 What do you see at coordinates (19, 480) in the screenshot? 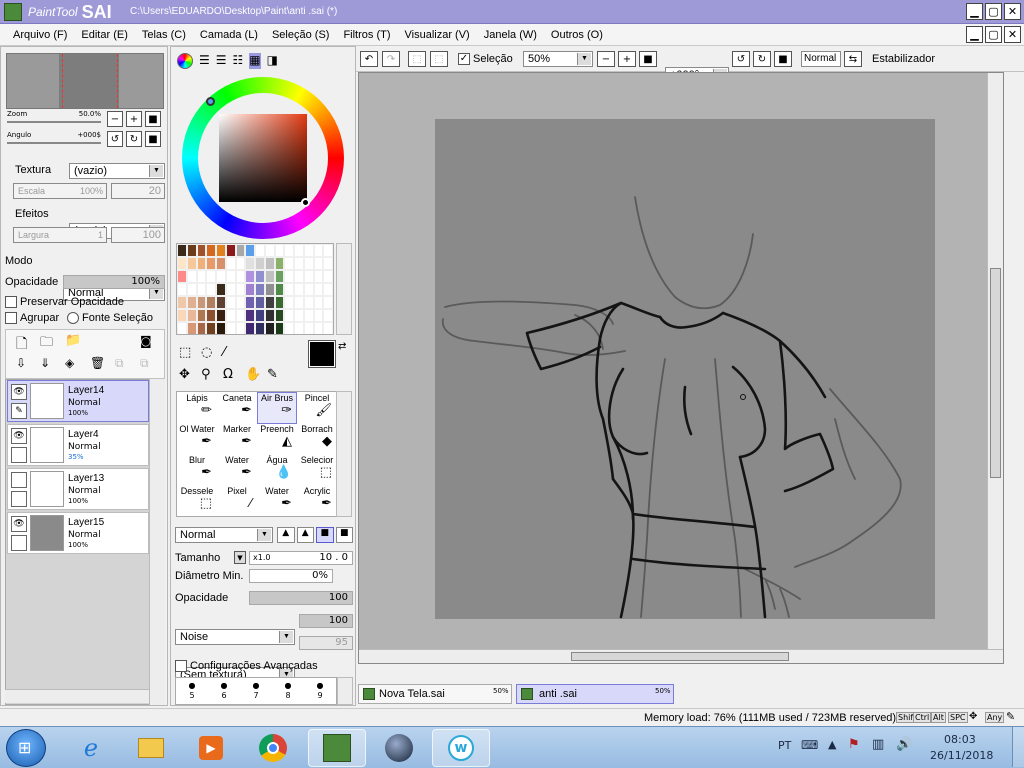
I see `visibility-box` at bounding box center [19, 480].